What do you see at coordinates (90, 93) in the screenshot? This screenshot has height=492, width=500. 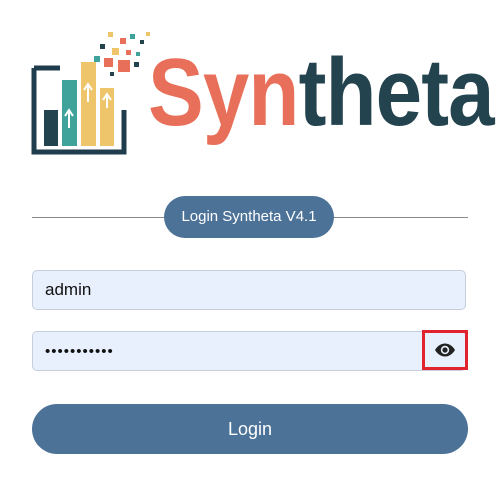 I see `chart-logo-icon` at bounding box center [90, 93].